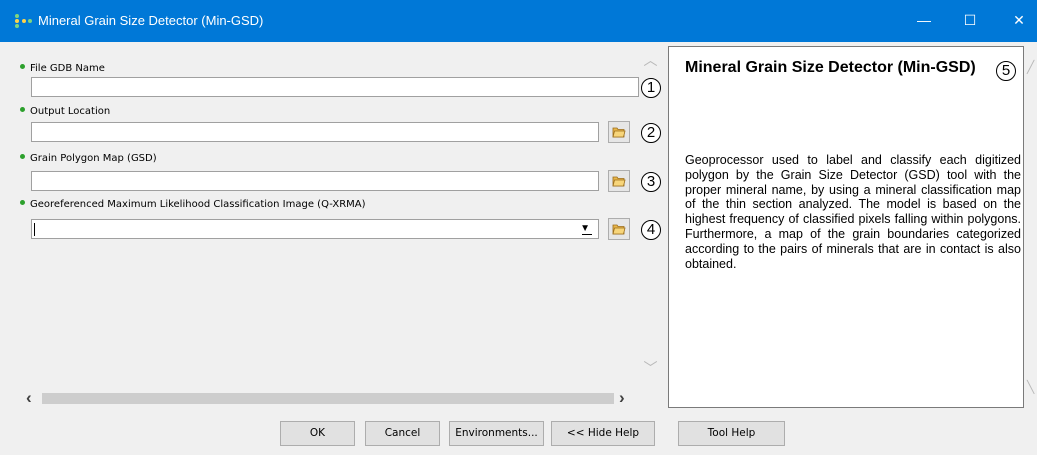 The width and height of the screenshot is (1037, 455). I want to click on cancel-button: Cancel, so click(402, 433).